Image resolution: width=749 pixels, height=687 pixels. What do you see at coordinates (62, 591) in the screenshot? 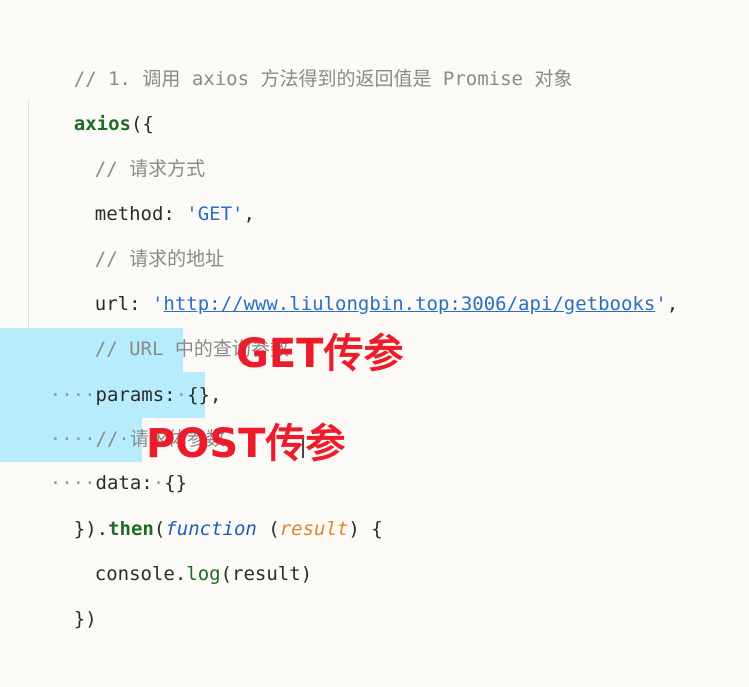
I see `code-line-13: })` at bounding box center [62, 591].